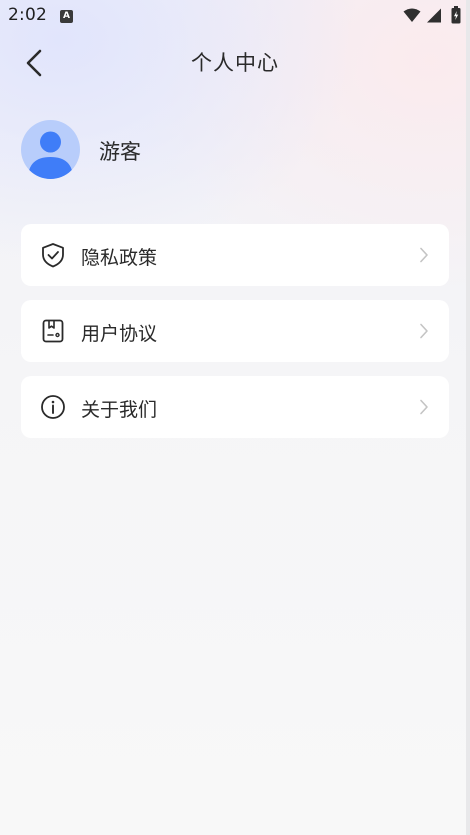 The image size is (470, 835). I want to click on menu-item-label: 隐私政策, so click(119, 258).